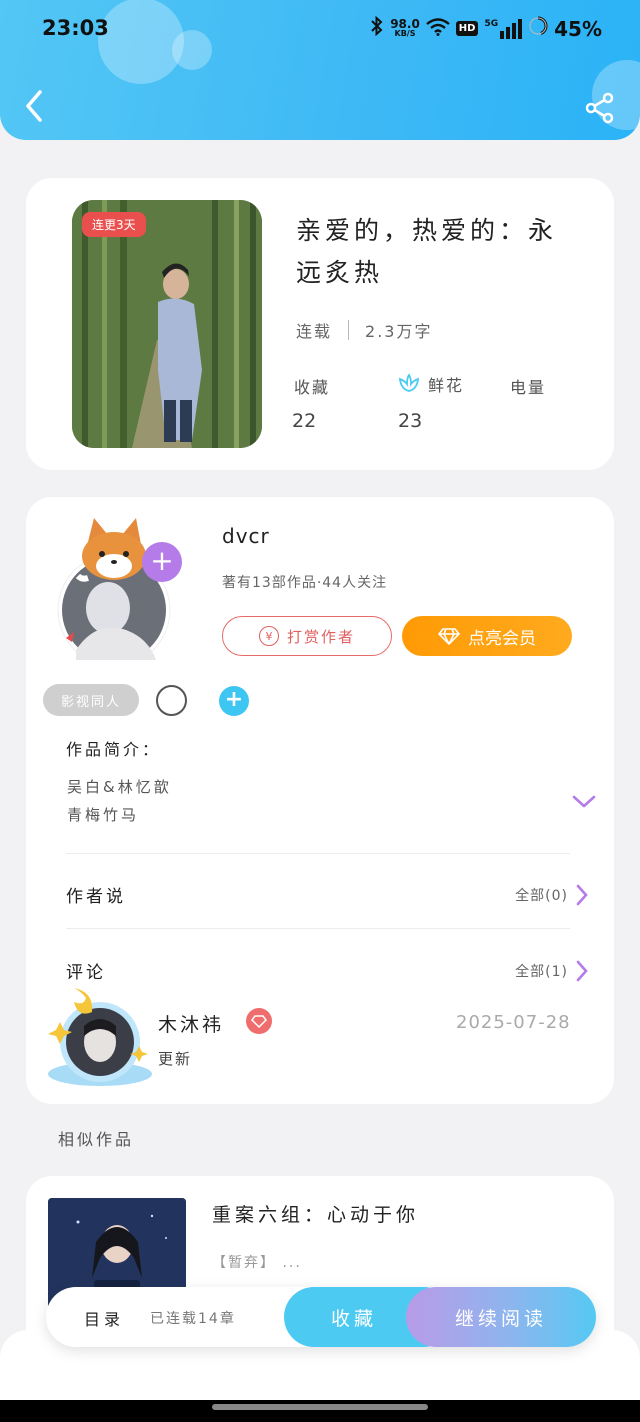  I want to click on empty-tag-slot, so click(171, 700).